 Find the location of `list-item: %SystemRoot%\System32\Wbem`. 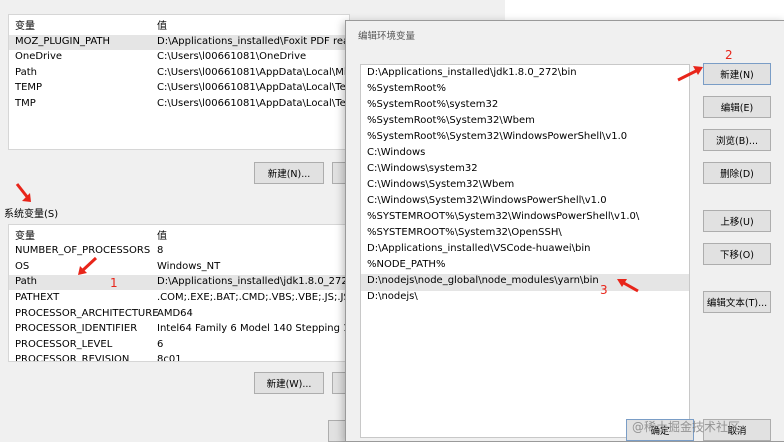

list-item: %SystemRoot%\System32\Wbem is located at coordinates (451, 123).